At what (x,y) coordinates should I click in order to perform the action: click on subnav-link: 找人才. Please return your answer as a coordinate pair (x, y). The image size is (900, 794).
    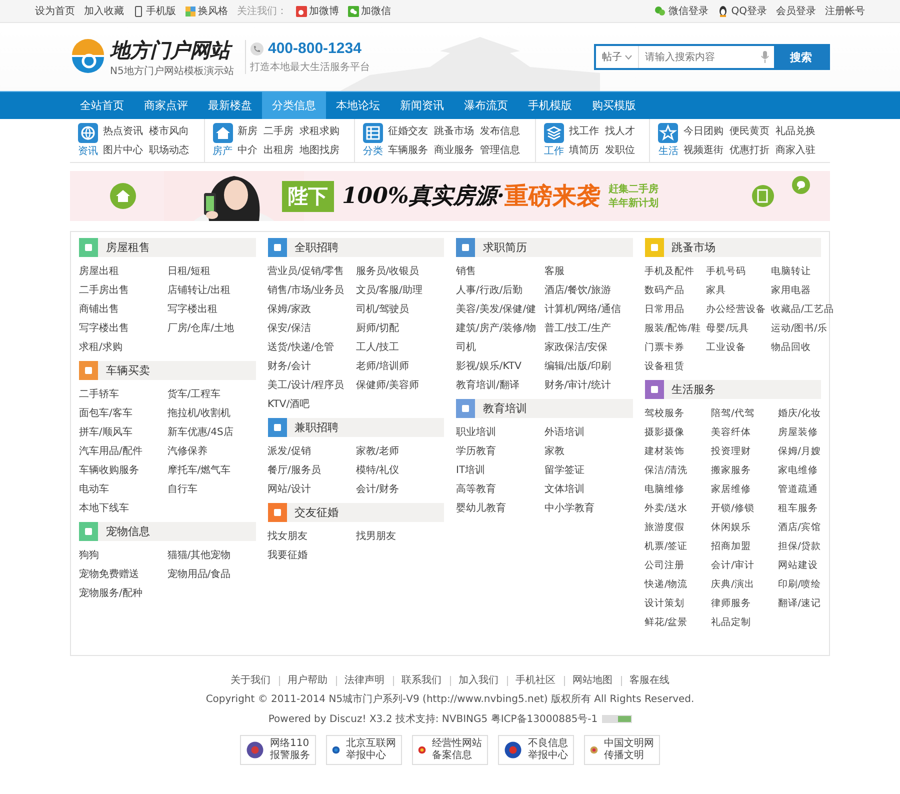
    Looking at the image, I should click on (619, 131).